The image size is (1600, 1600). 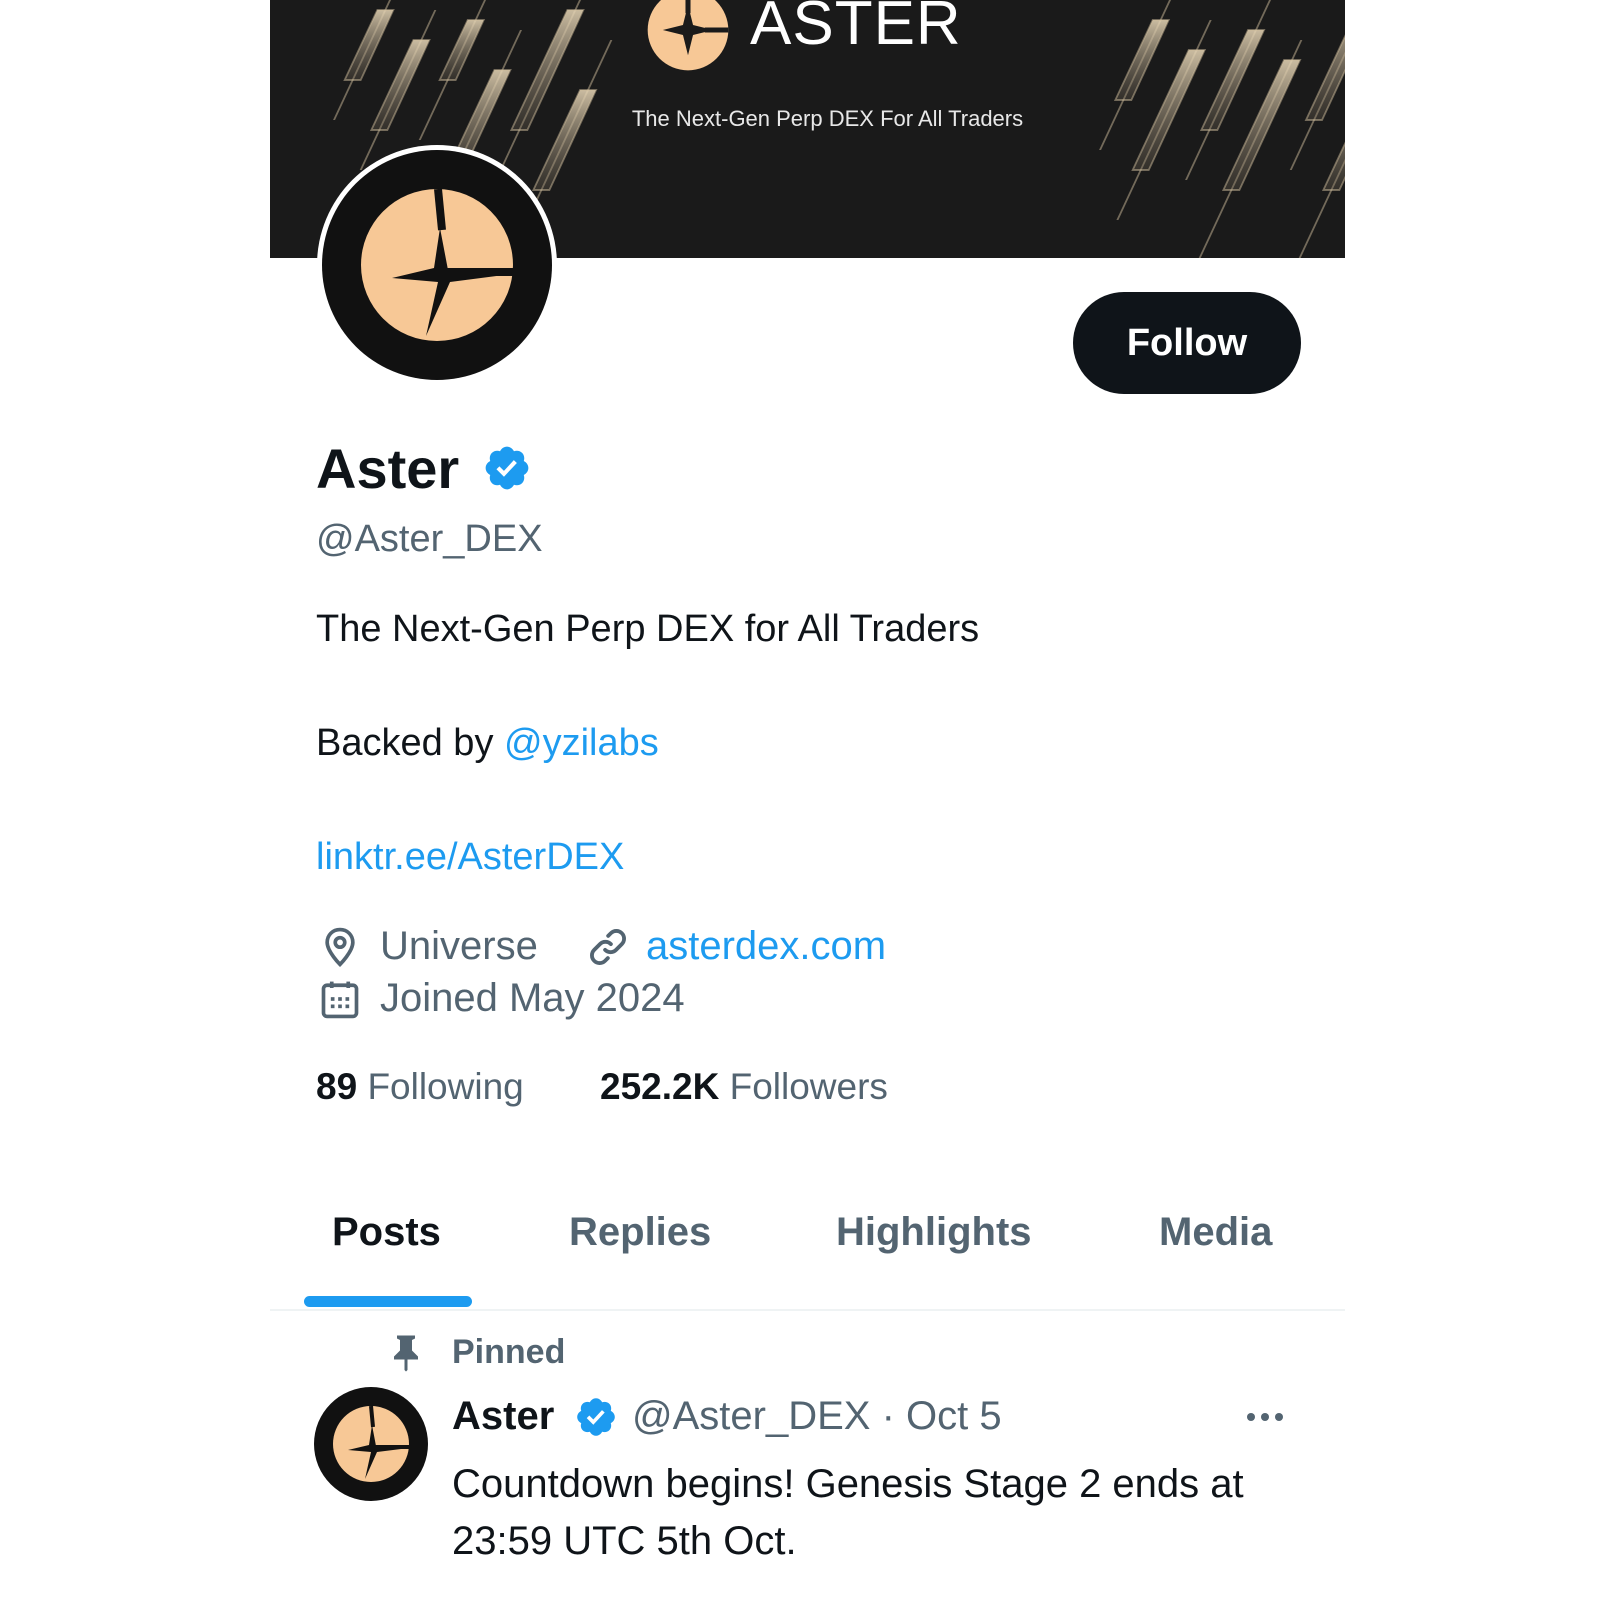 I want to click on bio-backed-prefix: Backed by, so click(x=410, y=743).